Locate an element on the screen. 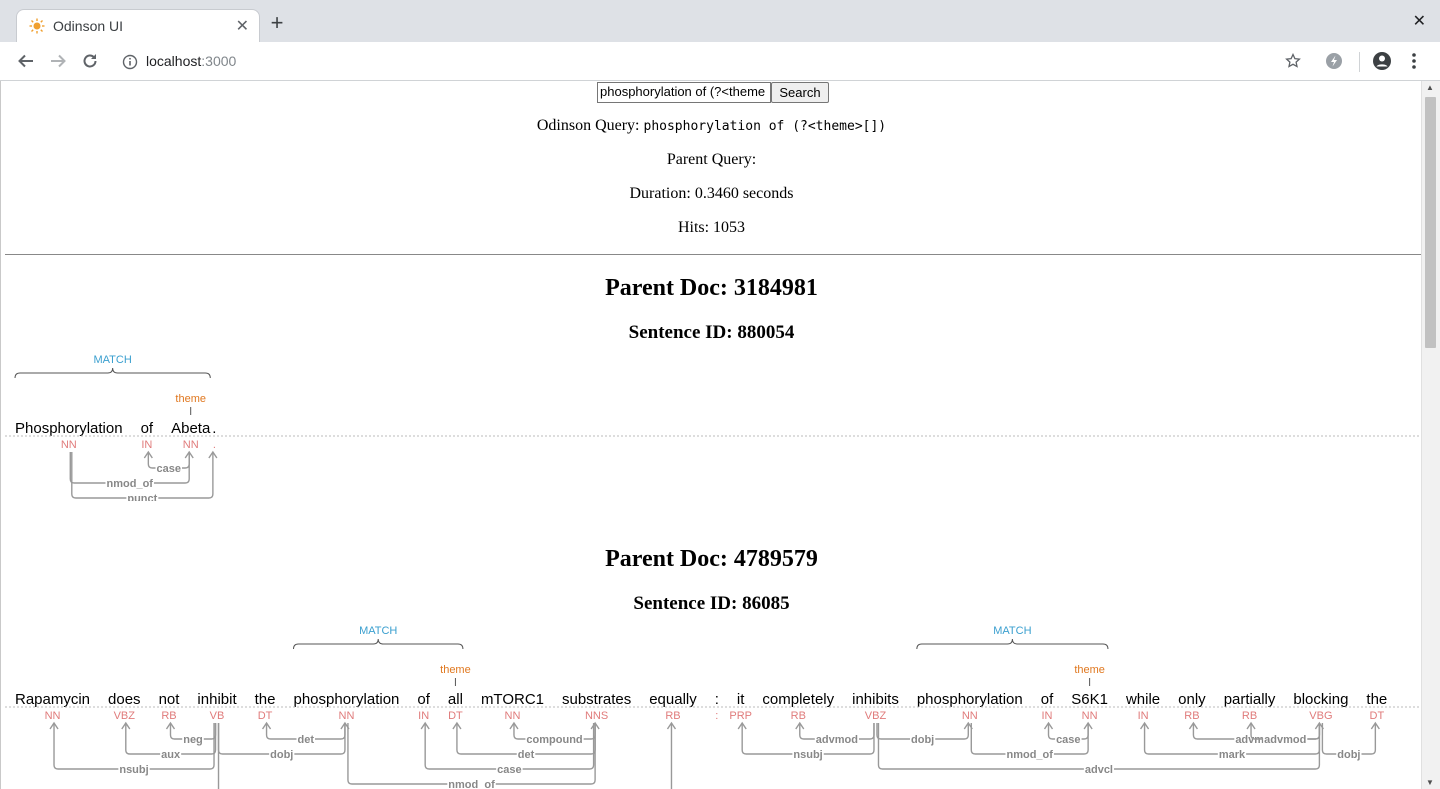  token-word: only is located at coordinates (1192, 699).